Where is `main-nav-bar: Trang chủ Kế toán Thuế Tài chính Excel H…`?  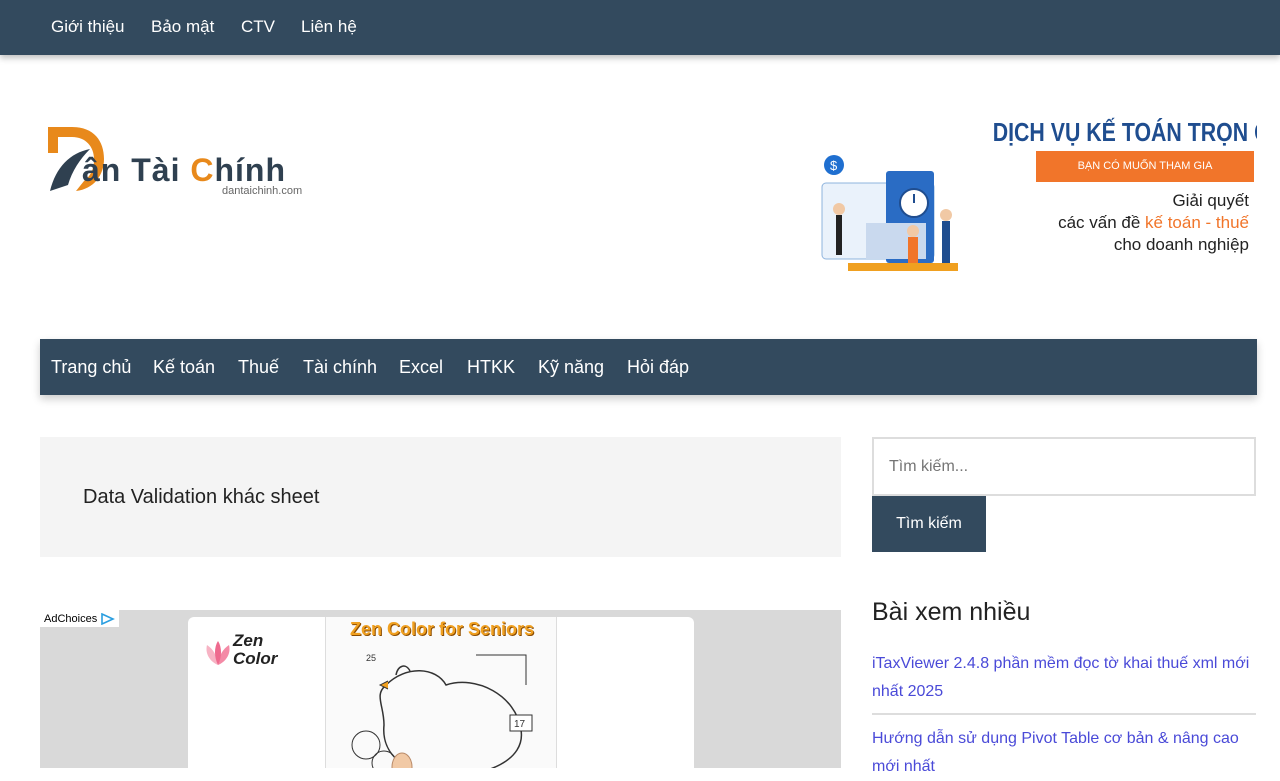
main-nav-bar: Trang chủ Kế toán Thuế Tài chính Excel H… is located at coordinates (648, 367).